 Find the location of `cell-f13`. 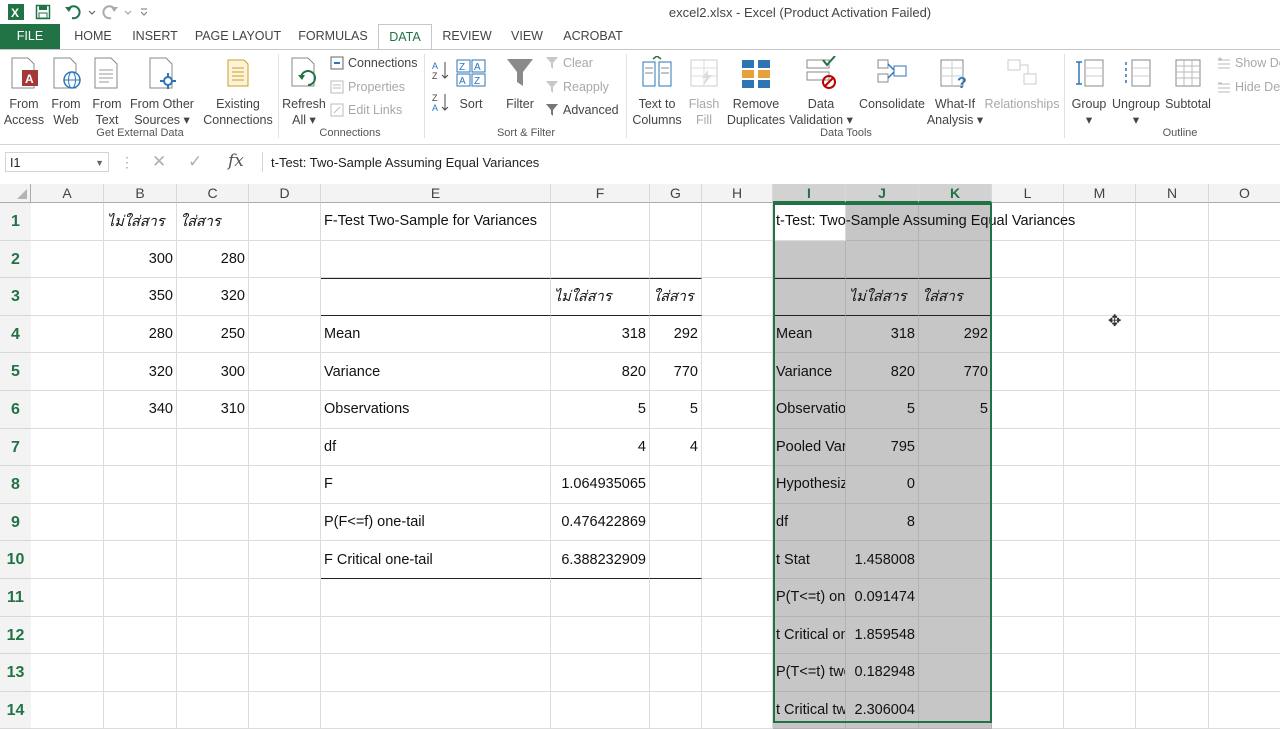

cell-f13 is located at coordinates (600, 673).